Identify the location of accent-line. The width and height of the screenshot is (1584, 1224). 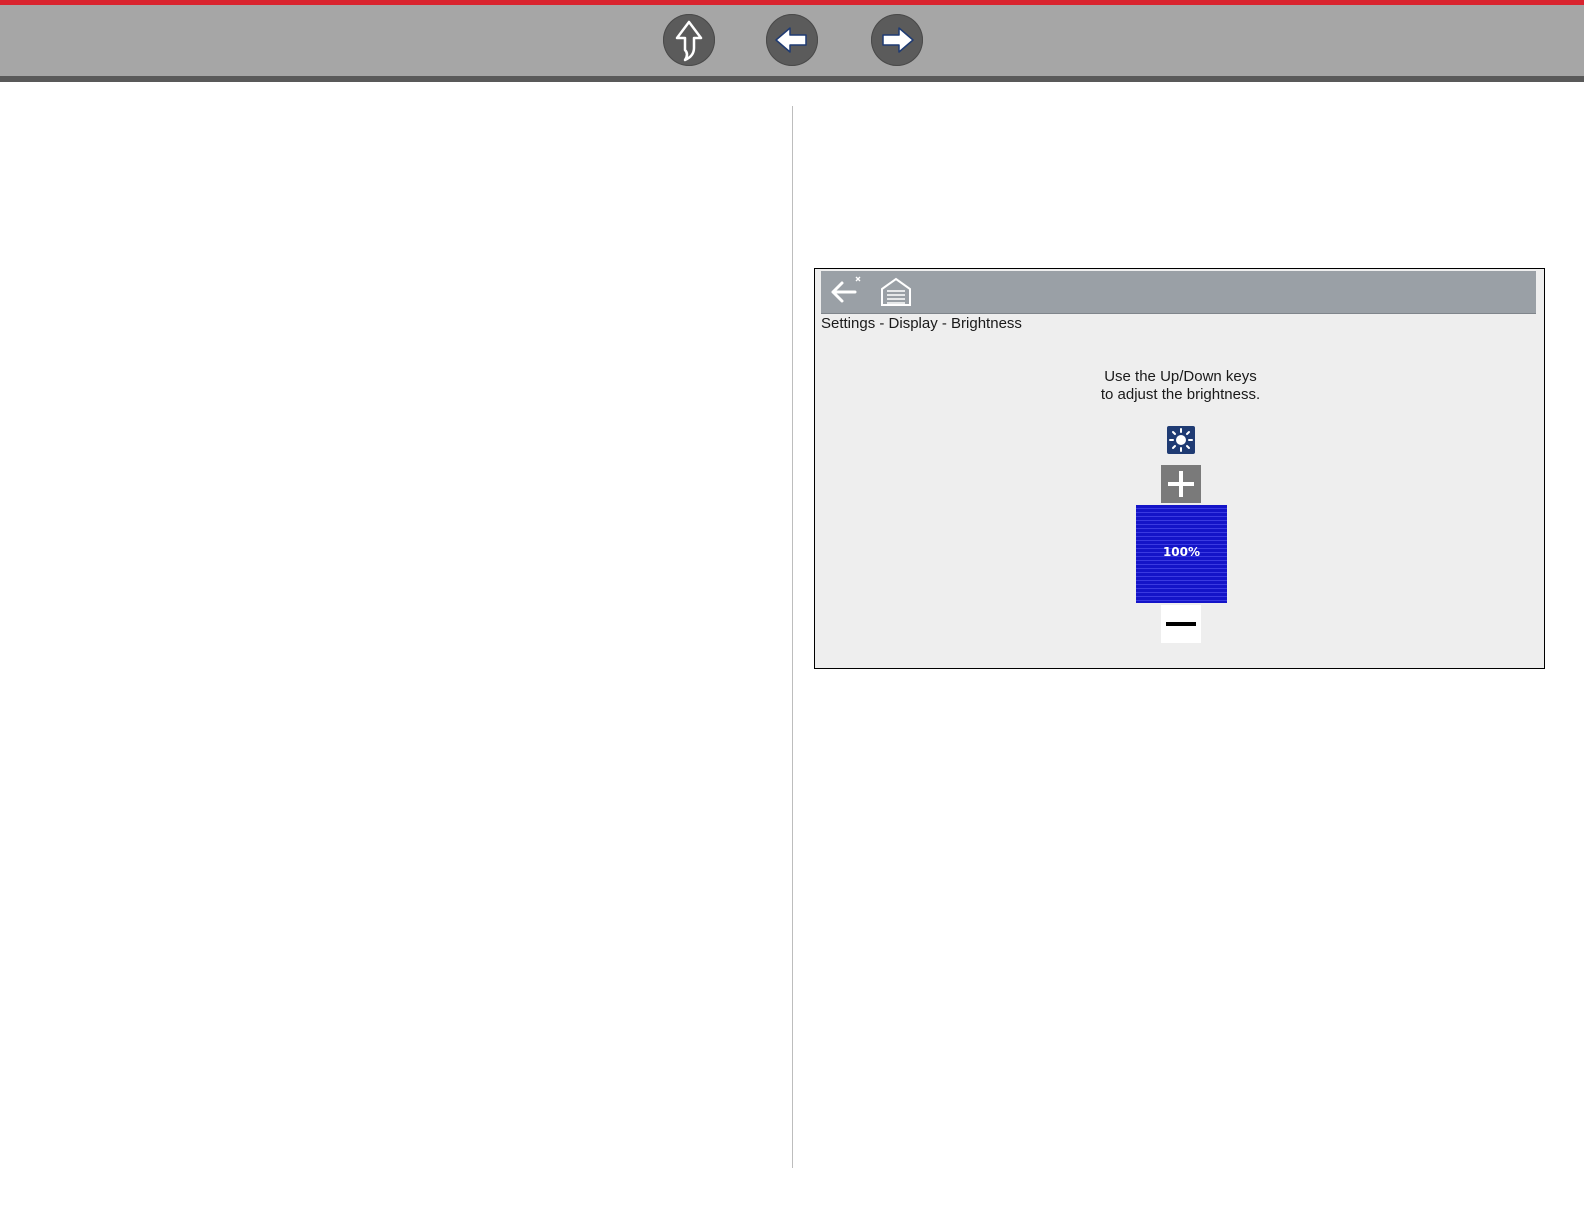
(792, 2).